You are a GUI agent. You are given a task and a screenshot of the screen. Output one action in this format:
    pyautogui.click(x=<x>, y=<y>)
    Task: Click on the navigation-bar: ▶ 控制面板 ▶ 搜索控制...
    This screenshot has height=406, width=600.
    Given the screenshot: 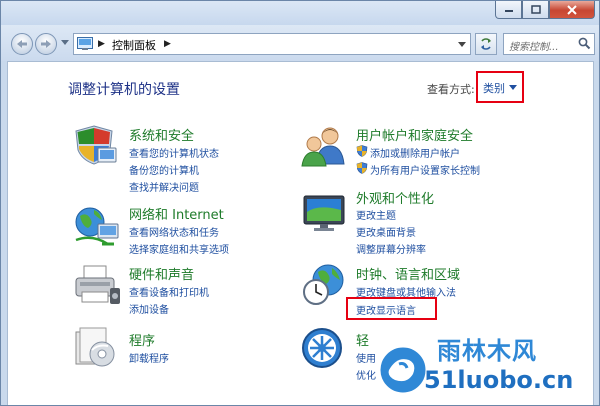 What is the action you would take?
    pyautogui.click(x=300, y=43)
    